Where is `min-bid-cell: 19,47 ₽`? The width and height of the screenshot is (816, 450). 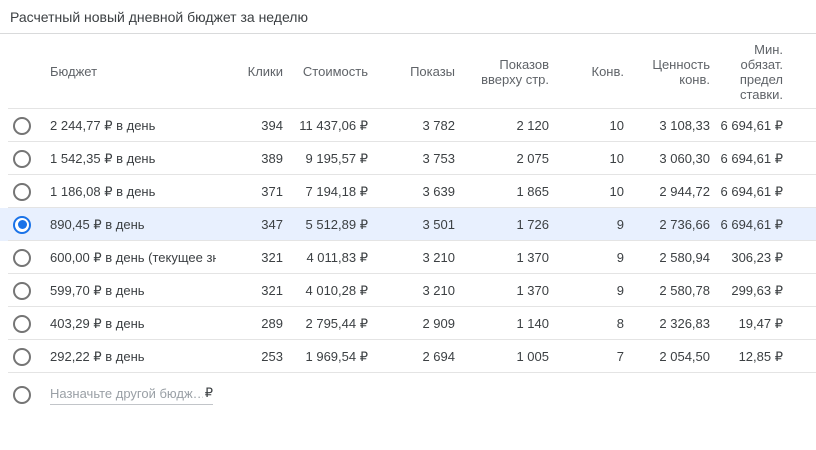
min-bid-cell: 19,47 ₽ is located at coordinates (760, 323).